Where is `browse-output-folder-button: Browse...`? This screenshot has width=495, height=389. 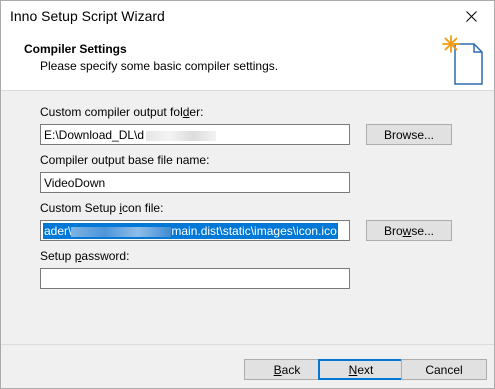 browse-output-folder-button: Browse... is located at coordinates (409, 134).